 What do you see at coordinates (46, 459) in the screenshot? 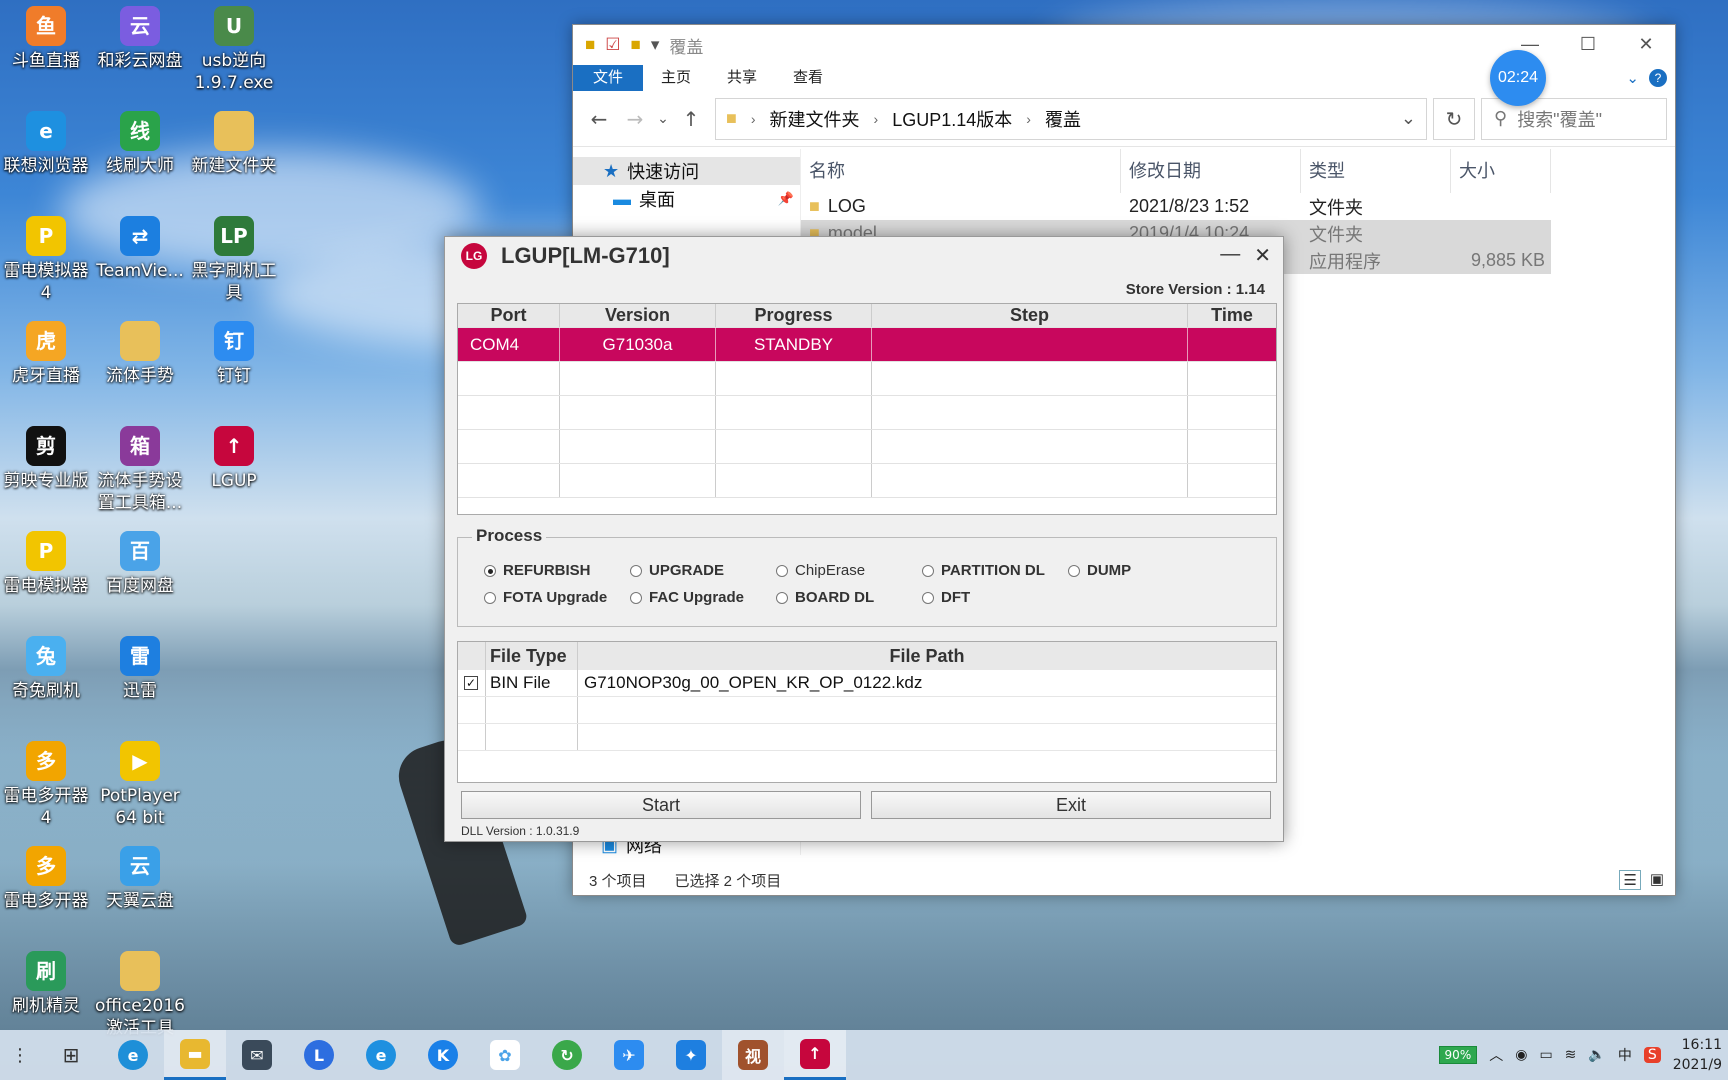
I see `desktop-icon-item: 剪剪映专业版` at bounding box center [46, 459].